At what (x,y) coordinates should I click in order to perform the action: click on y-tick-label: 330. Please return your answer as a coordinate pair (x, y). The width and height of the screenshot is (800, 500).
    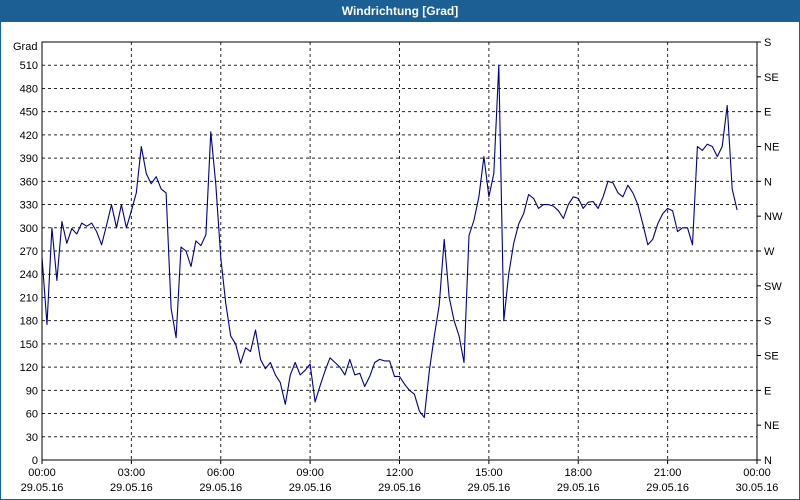
    Looking at the image, I should click on (29, 206).